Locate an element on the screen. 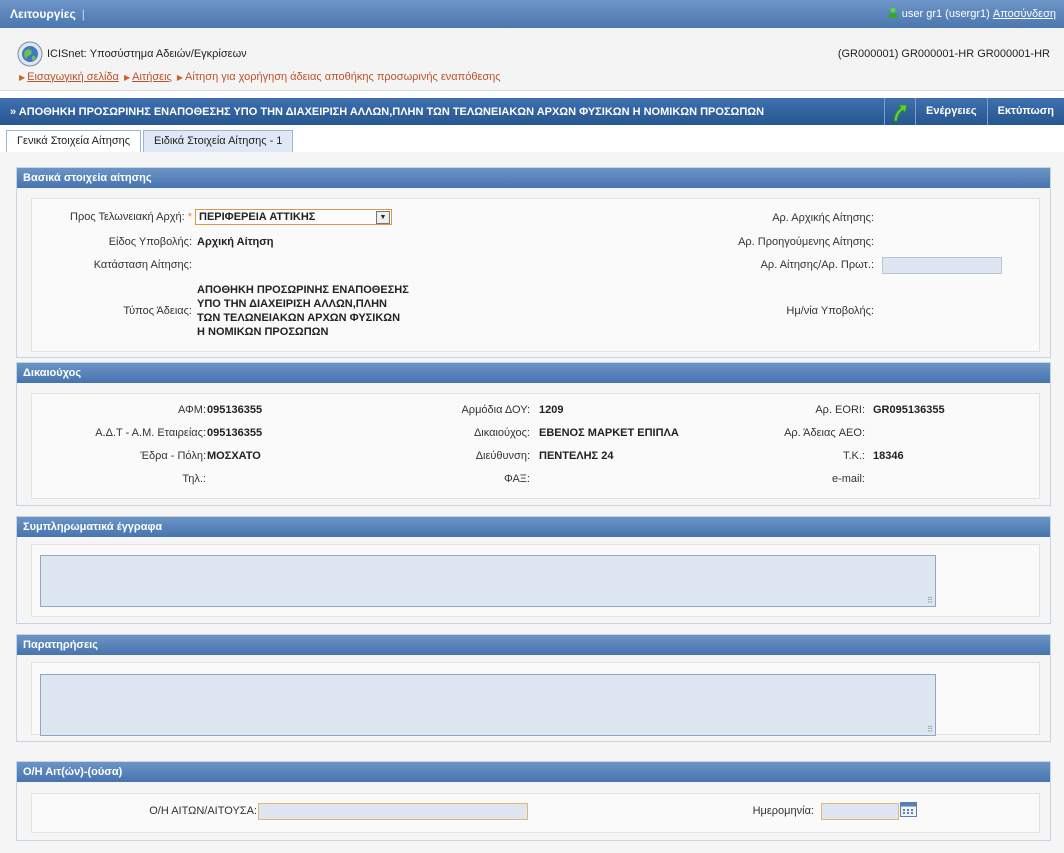  license-type-line: ΑΠΟΘΗΚΗ ΠΡΟΣΩΡΙΝΗΣ ΕΝΑΠΟΘΕΣΗΣ is located at coordinates (303, 290).